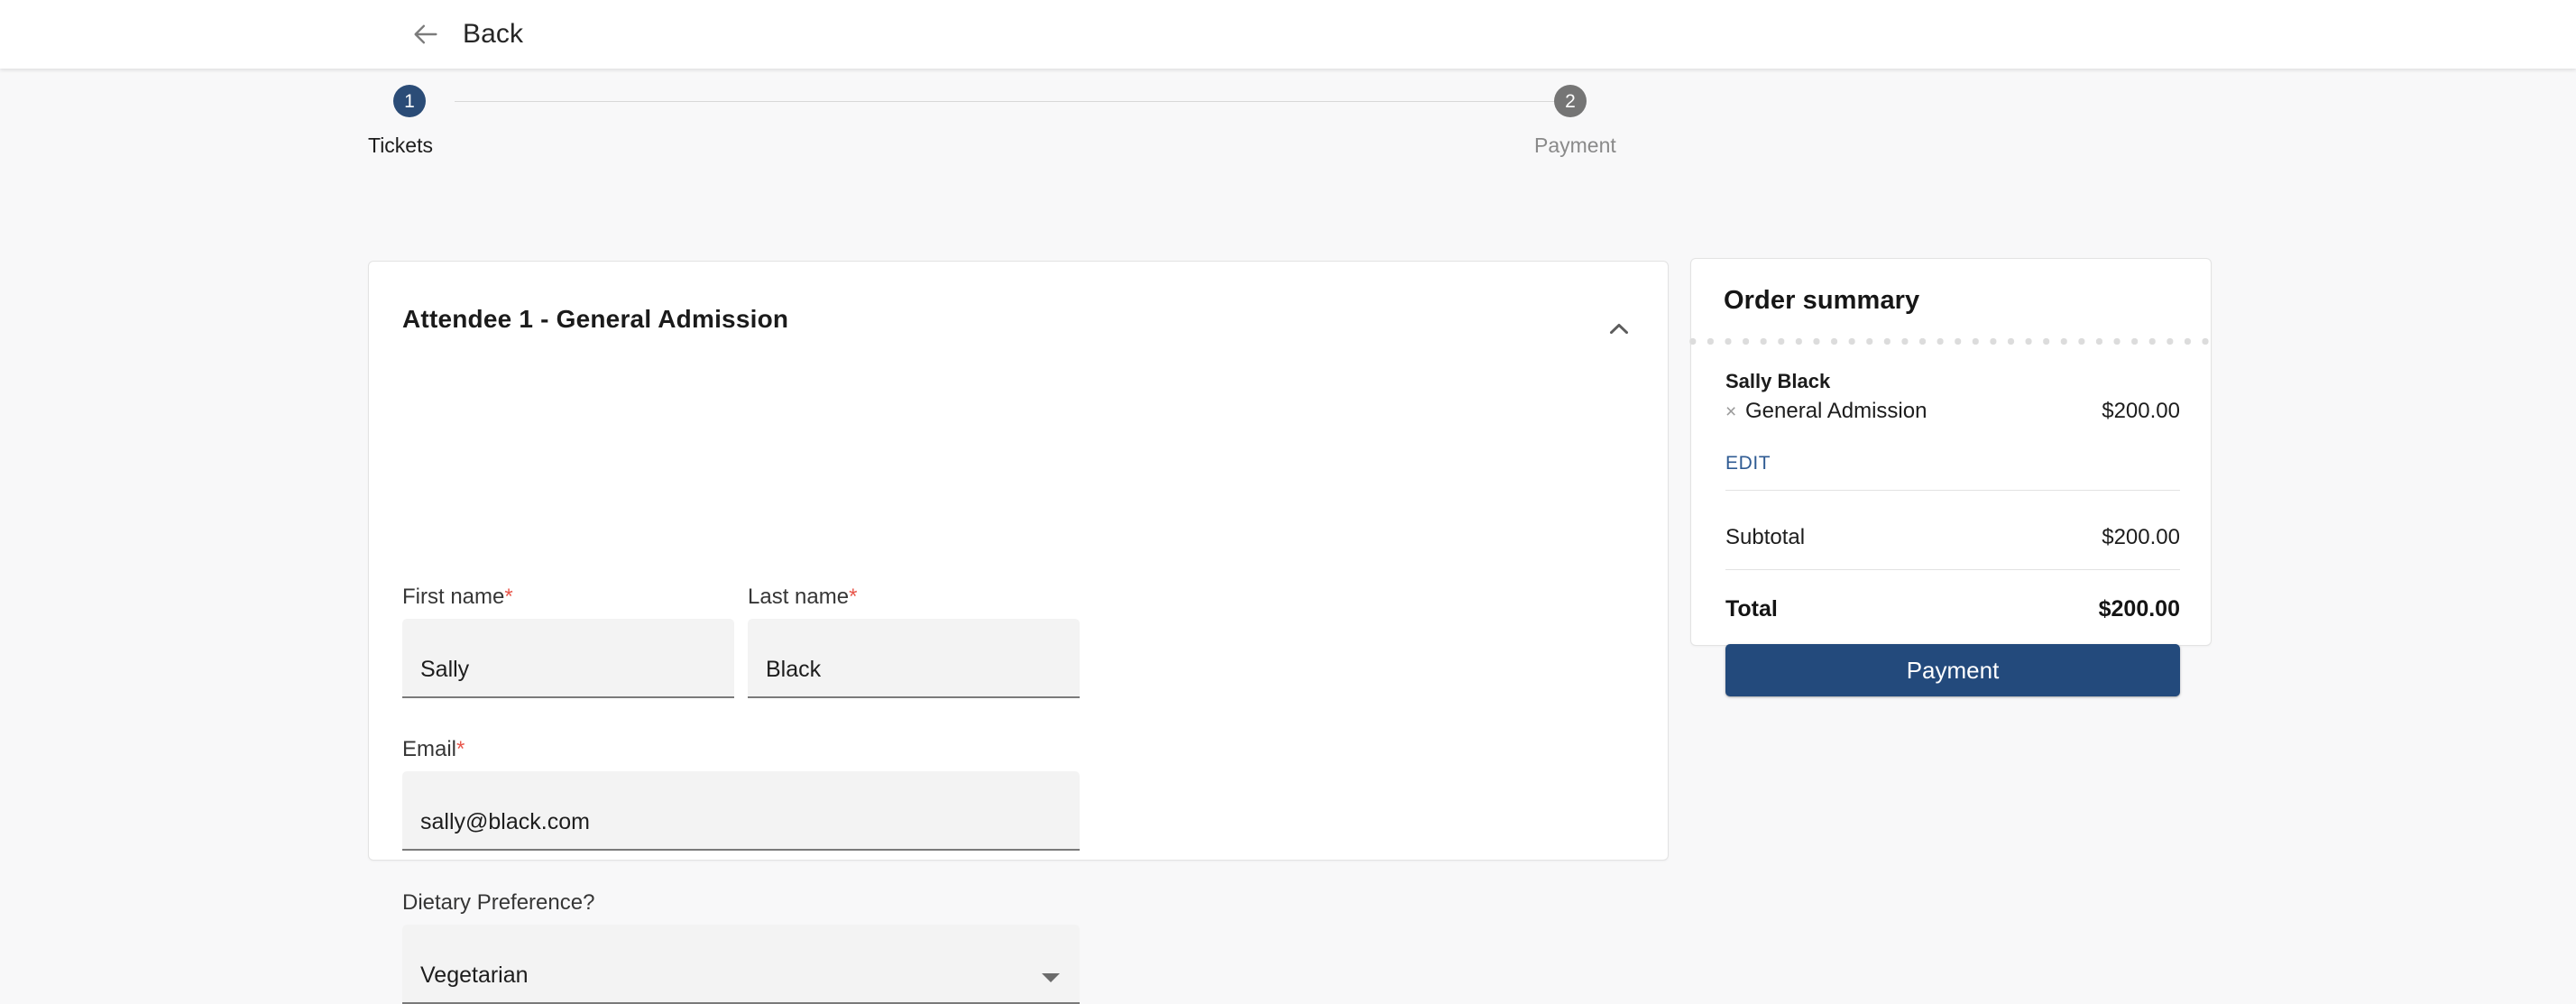 The height and width of the screenshot is (1004, 2576). I want to click on first-name-input: Sally, so click(568, 658).